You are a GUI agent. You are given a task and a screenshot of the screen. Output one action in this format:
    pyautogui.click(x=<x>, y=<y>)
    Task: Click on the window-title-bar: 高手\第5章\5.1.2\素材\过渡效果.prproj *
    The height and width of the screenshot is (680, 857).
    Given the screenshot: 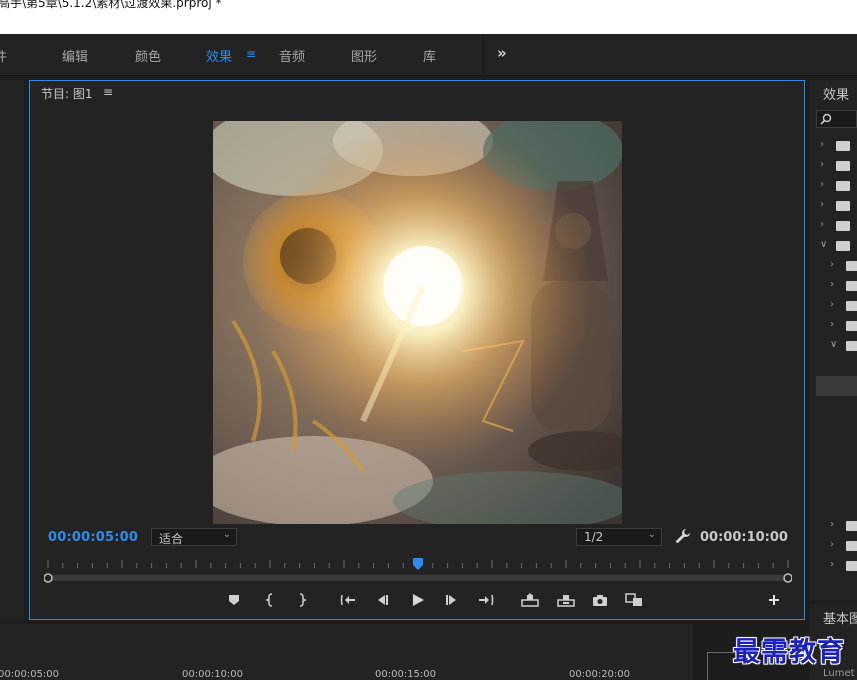 What is the action you would take?
    pyautogui.click(x=428, y=17)
    